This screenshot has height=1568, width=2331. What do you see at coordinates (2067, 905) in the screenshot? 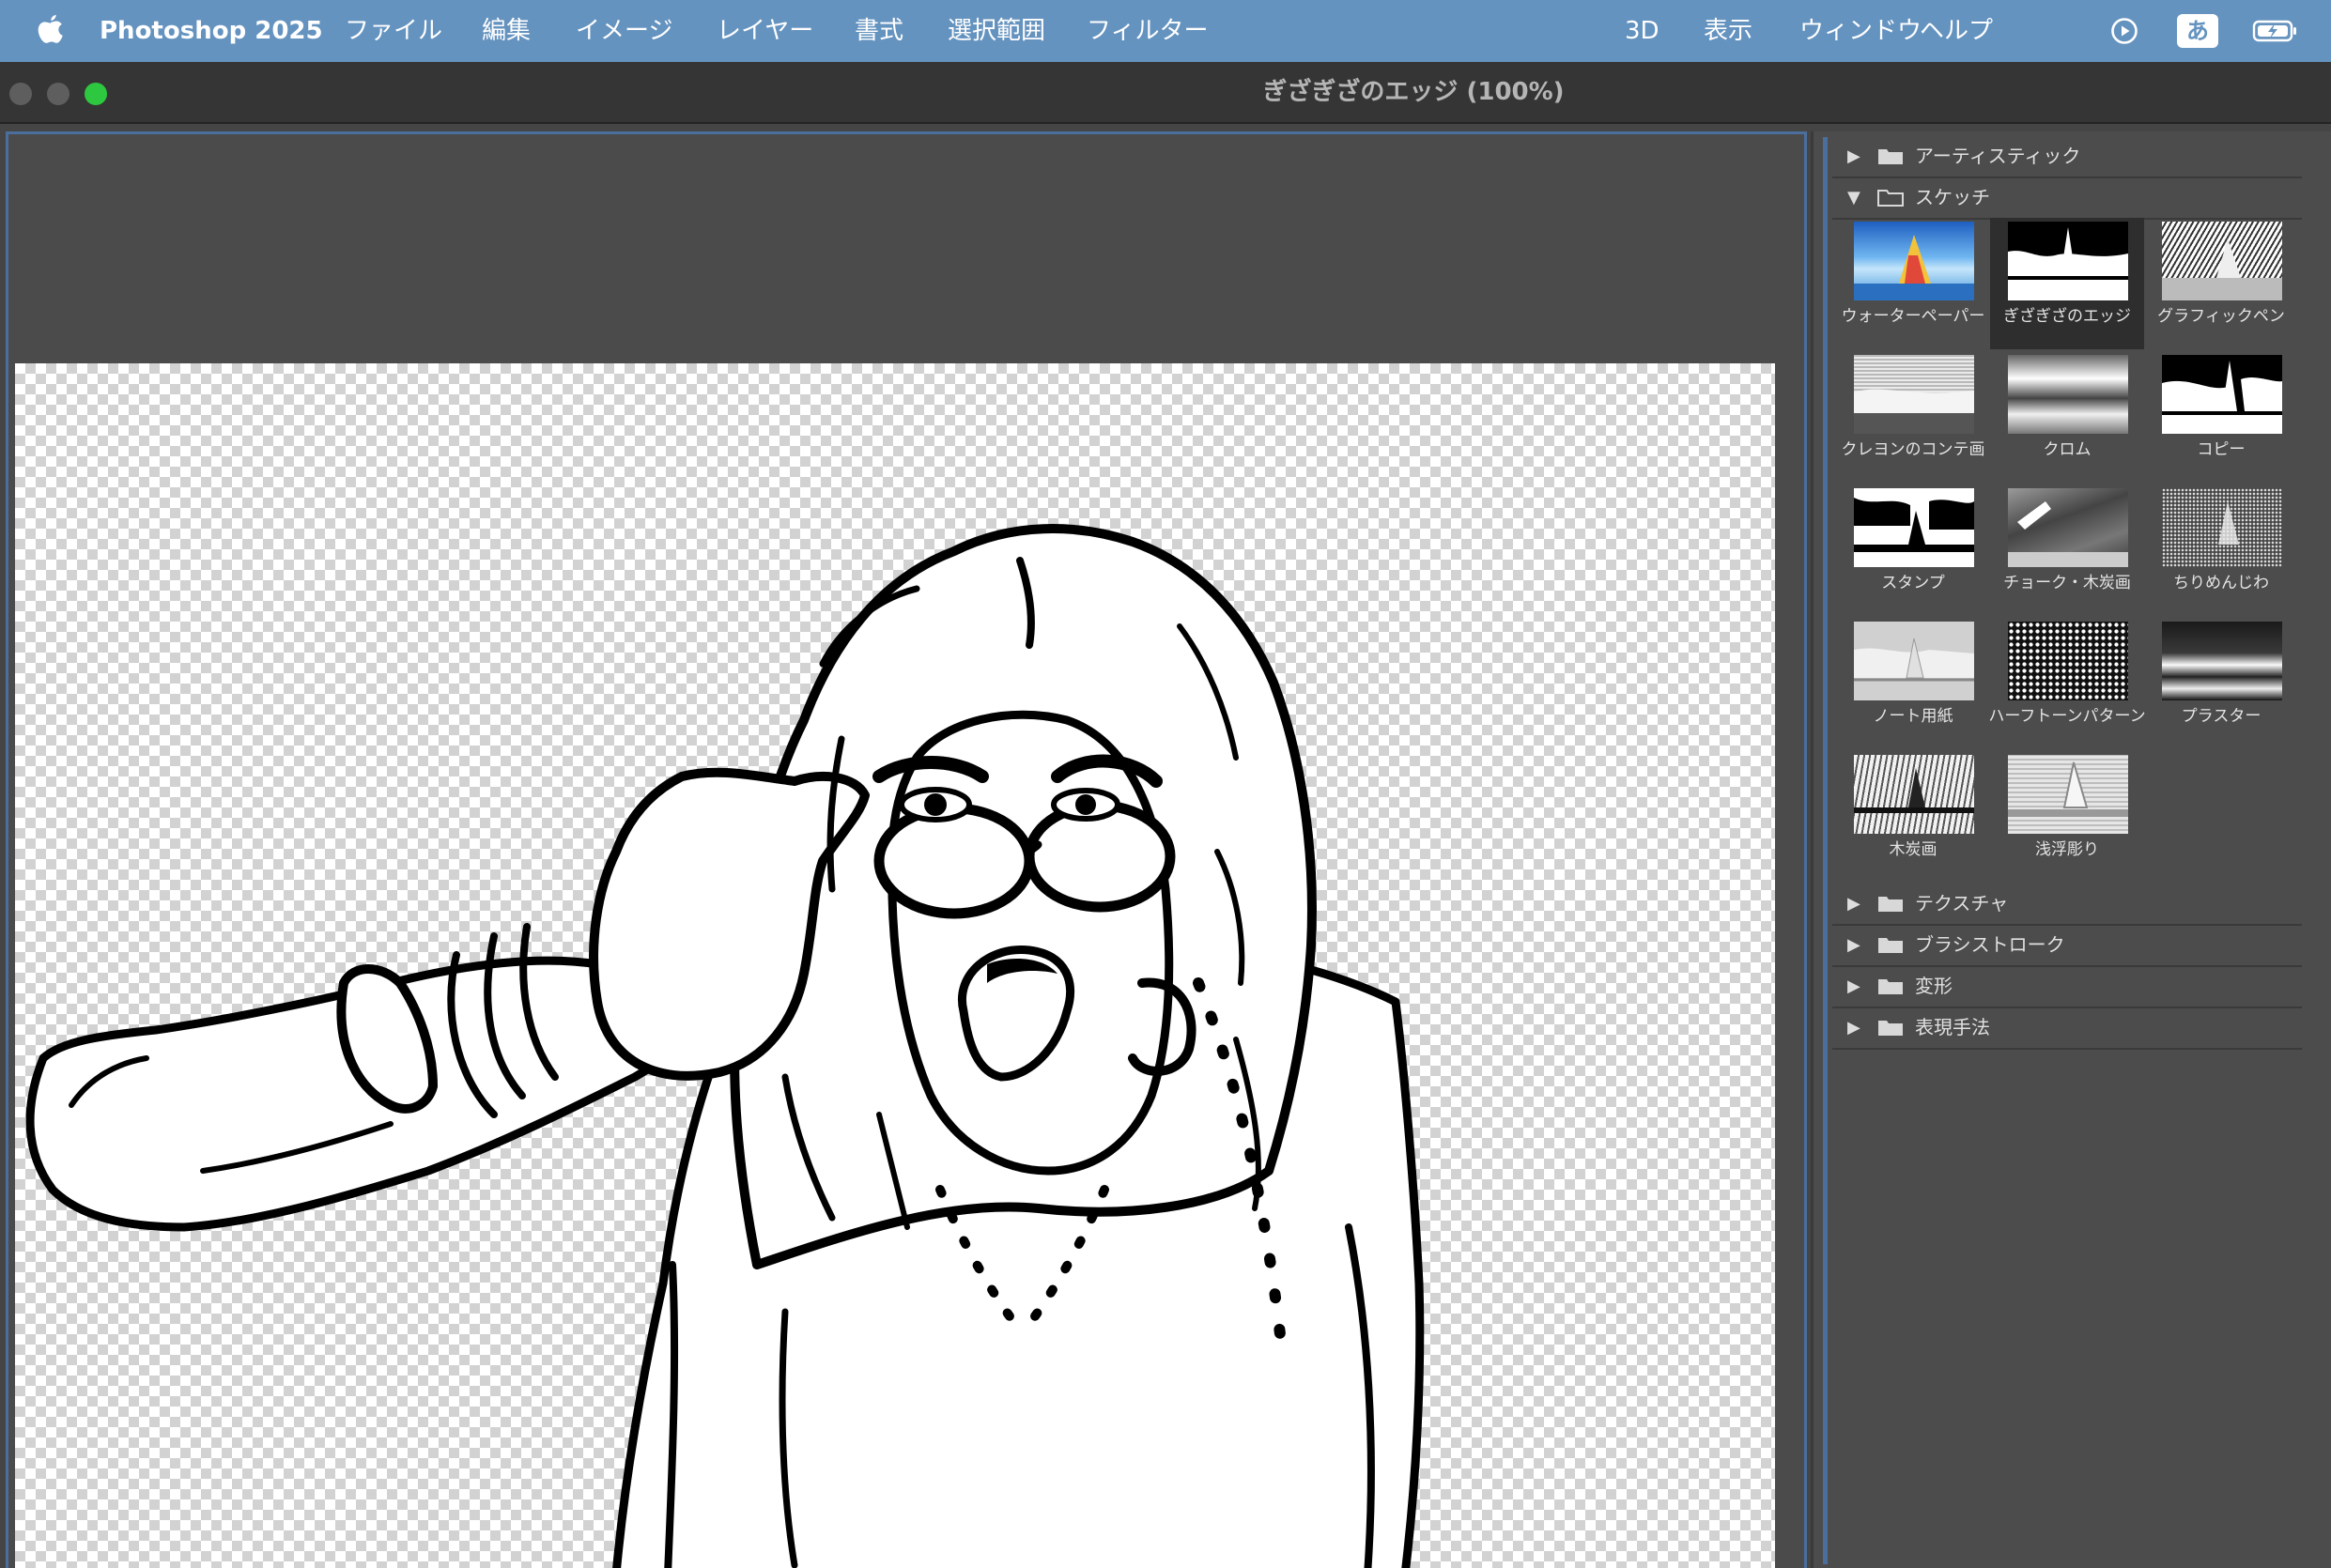
I see `category-texture: ▶ テクスチャ` at bounding box center [2067, 905].